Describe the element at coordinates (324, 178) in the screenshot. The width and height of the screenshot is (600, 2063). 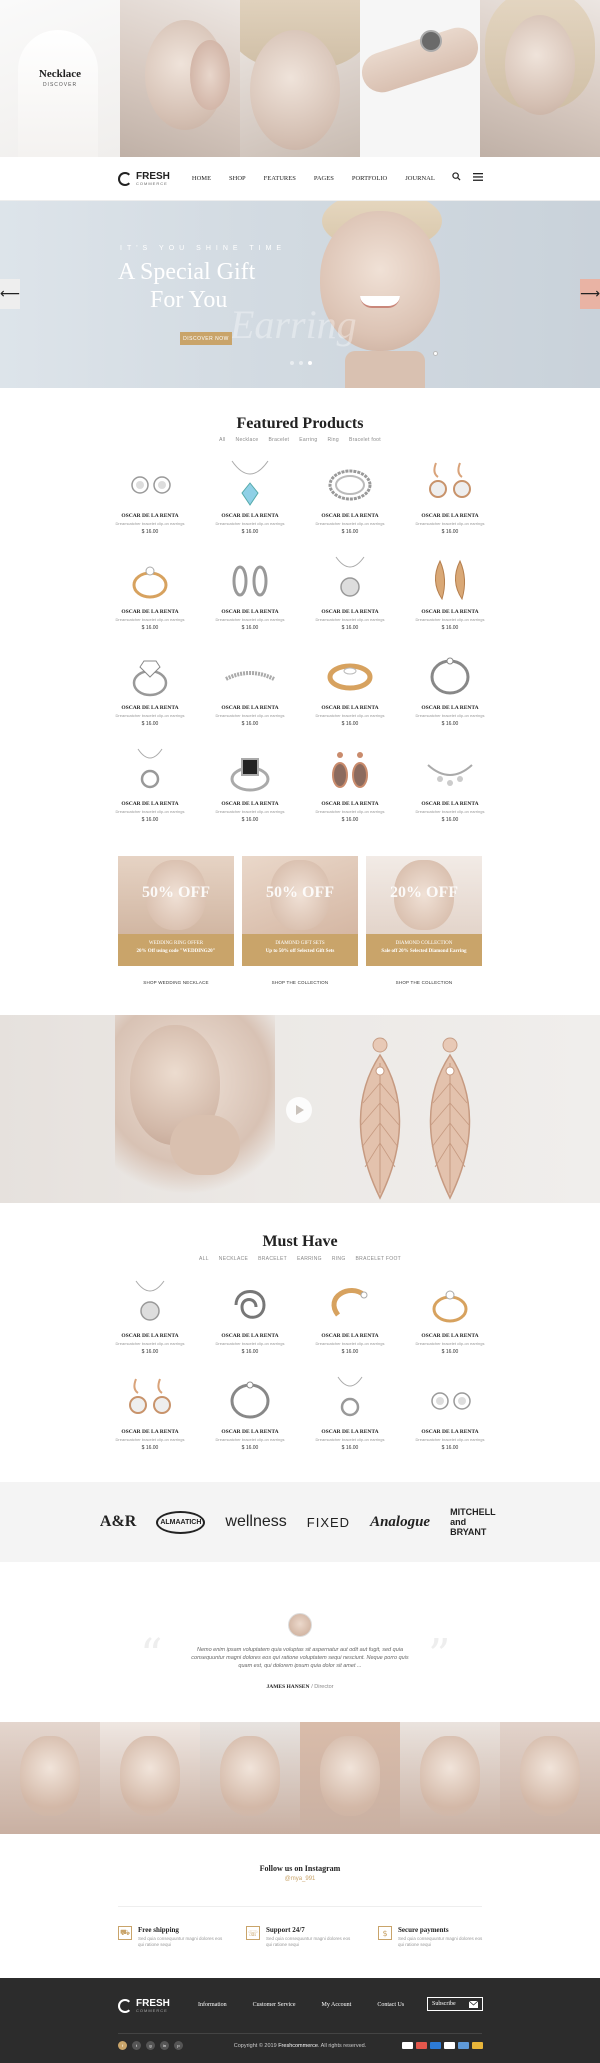
I see `nav-pages: PAGES` at that location.